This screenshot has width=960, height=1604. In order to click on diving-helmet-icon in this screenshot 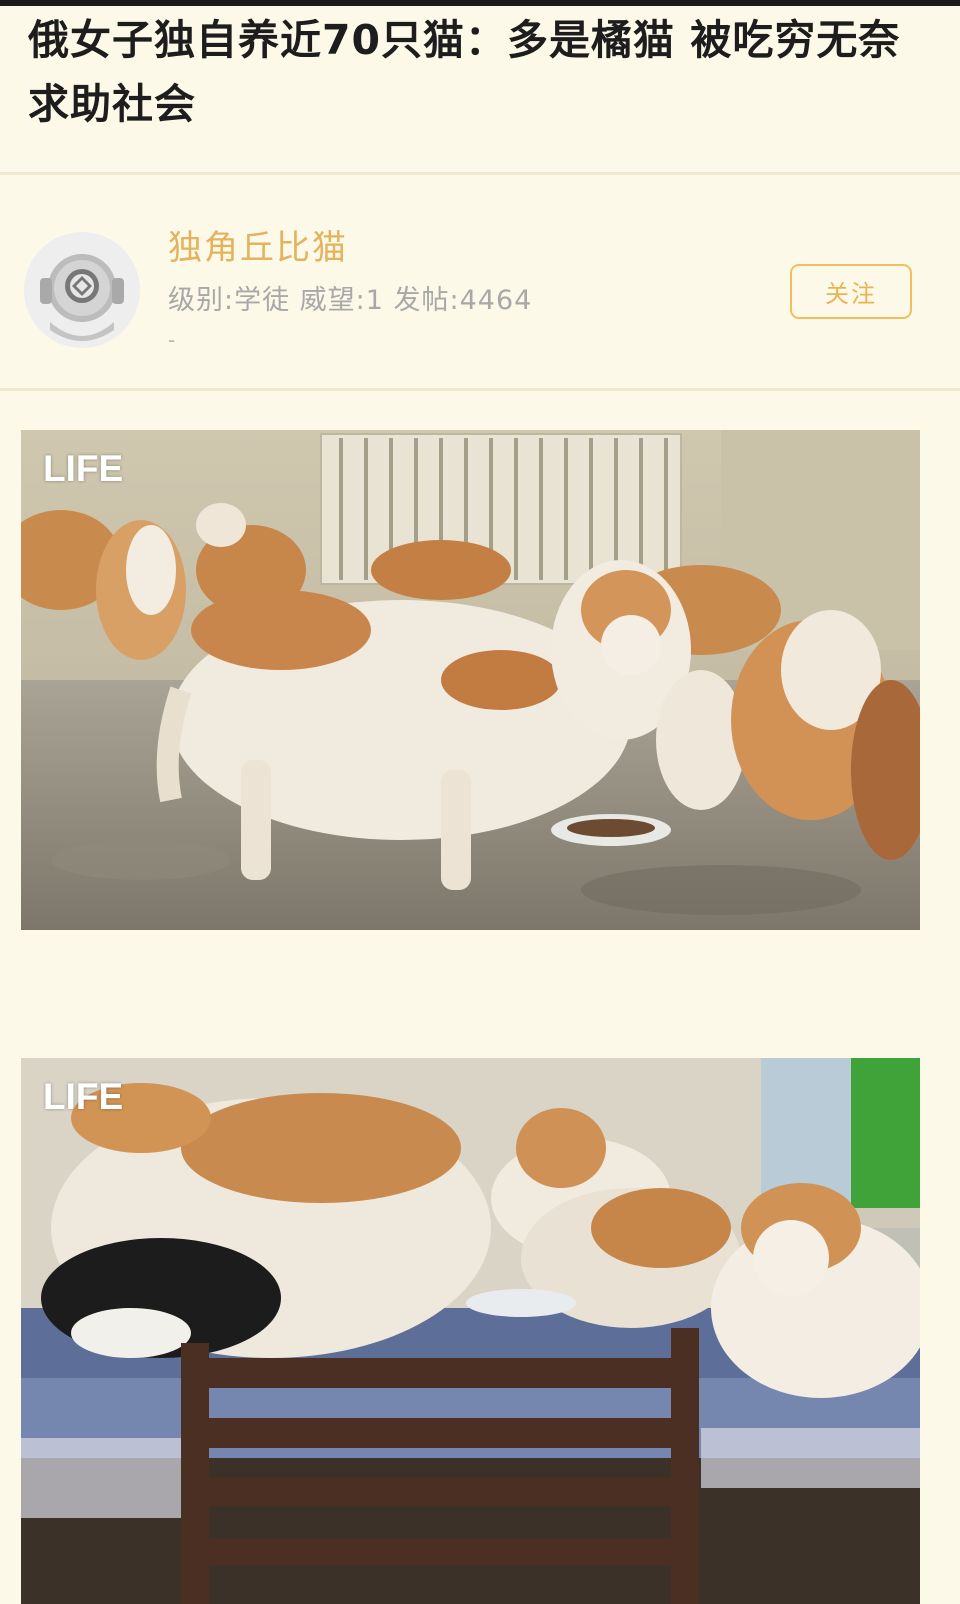, I will do `click(82, 290)`.